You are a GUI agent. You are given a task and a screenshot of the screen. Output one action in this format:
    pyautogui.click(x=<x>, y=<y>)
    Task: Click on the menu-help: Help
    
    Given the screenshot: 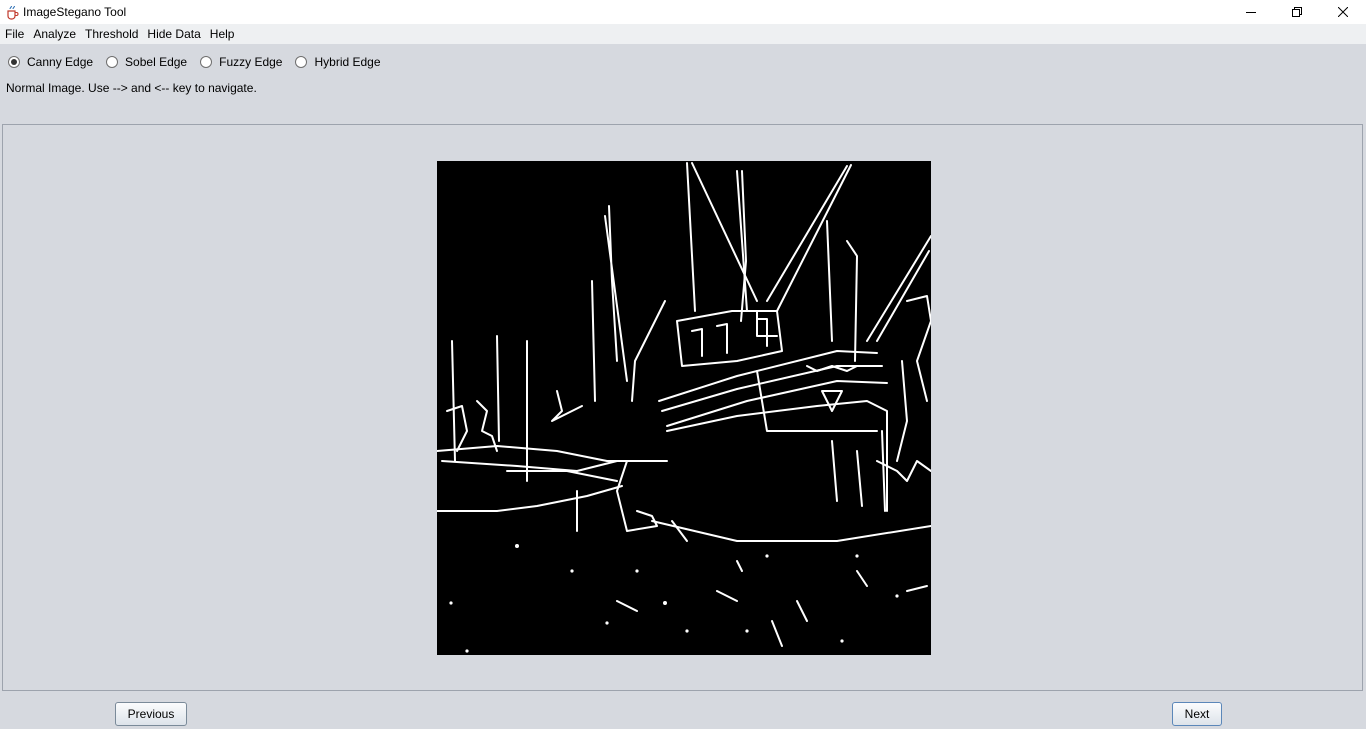 What is the action you would take?
    pyautogui.click(x=222, y=34)
    